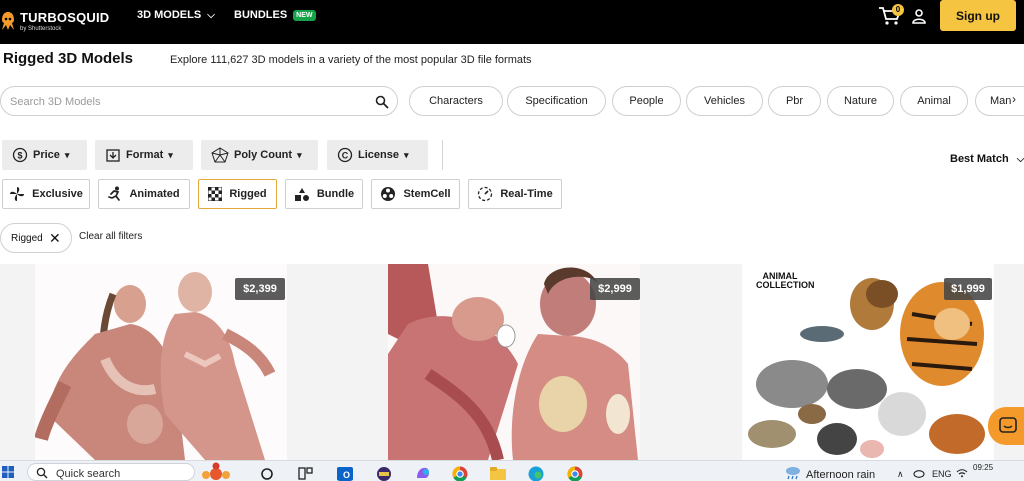  Describe the element at coordinates (526, 194) in the screenshot. I see `realtime-label: Real-Time` at that location.